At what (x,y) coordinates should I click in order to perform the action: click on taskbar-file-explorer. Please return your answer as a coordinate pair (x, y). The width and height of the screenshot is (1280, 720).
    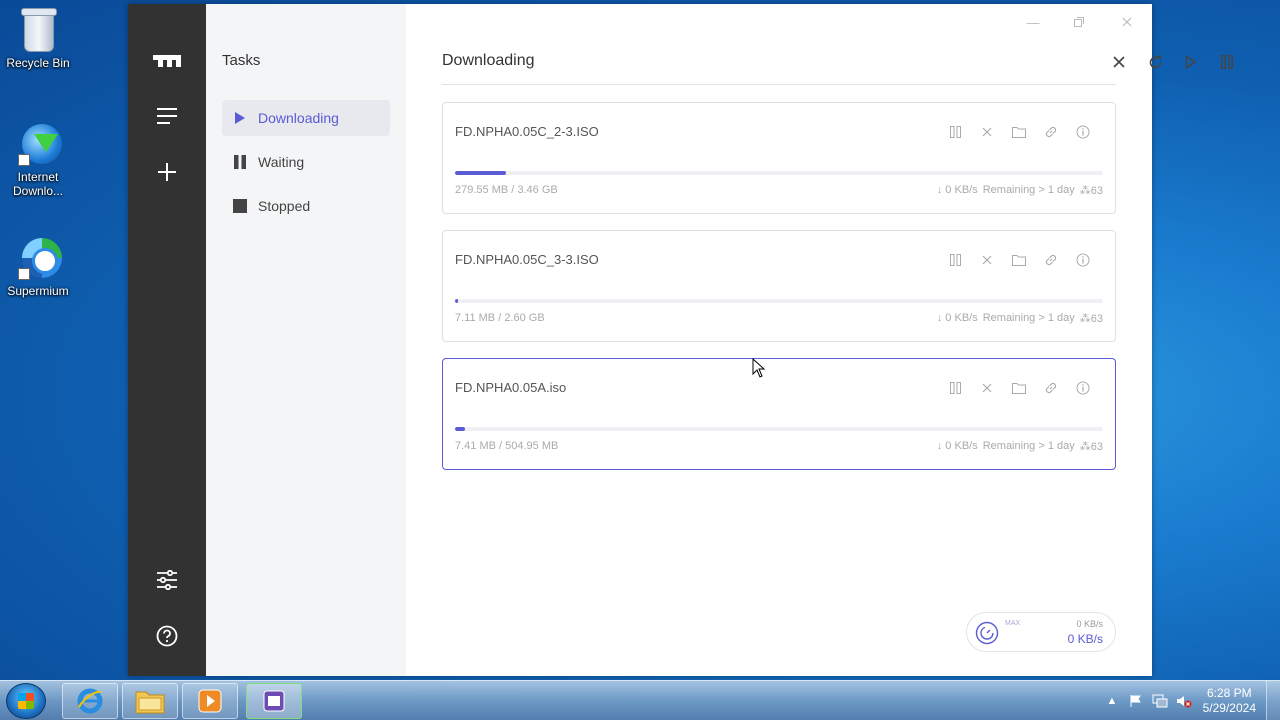
    Looking at the image, I should click on (150, 701).